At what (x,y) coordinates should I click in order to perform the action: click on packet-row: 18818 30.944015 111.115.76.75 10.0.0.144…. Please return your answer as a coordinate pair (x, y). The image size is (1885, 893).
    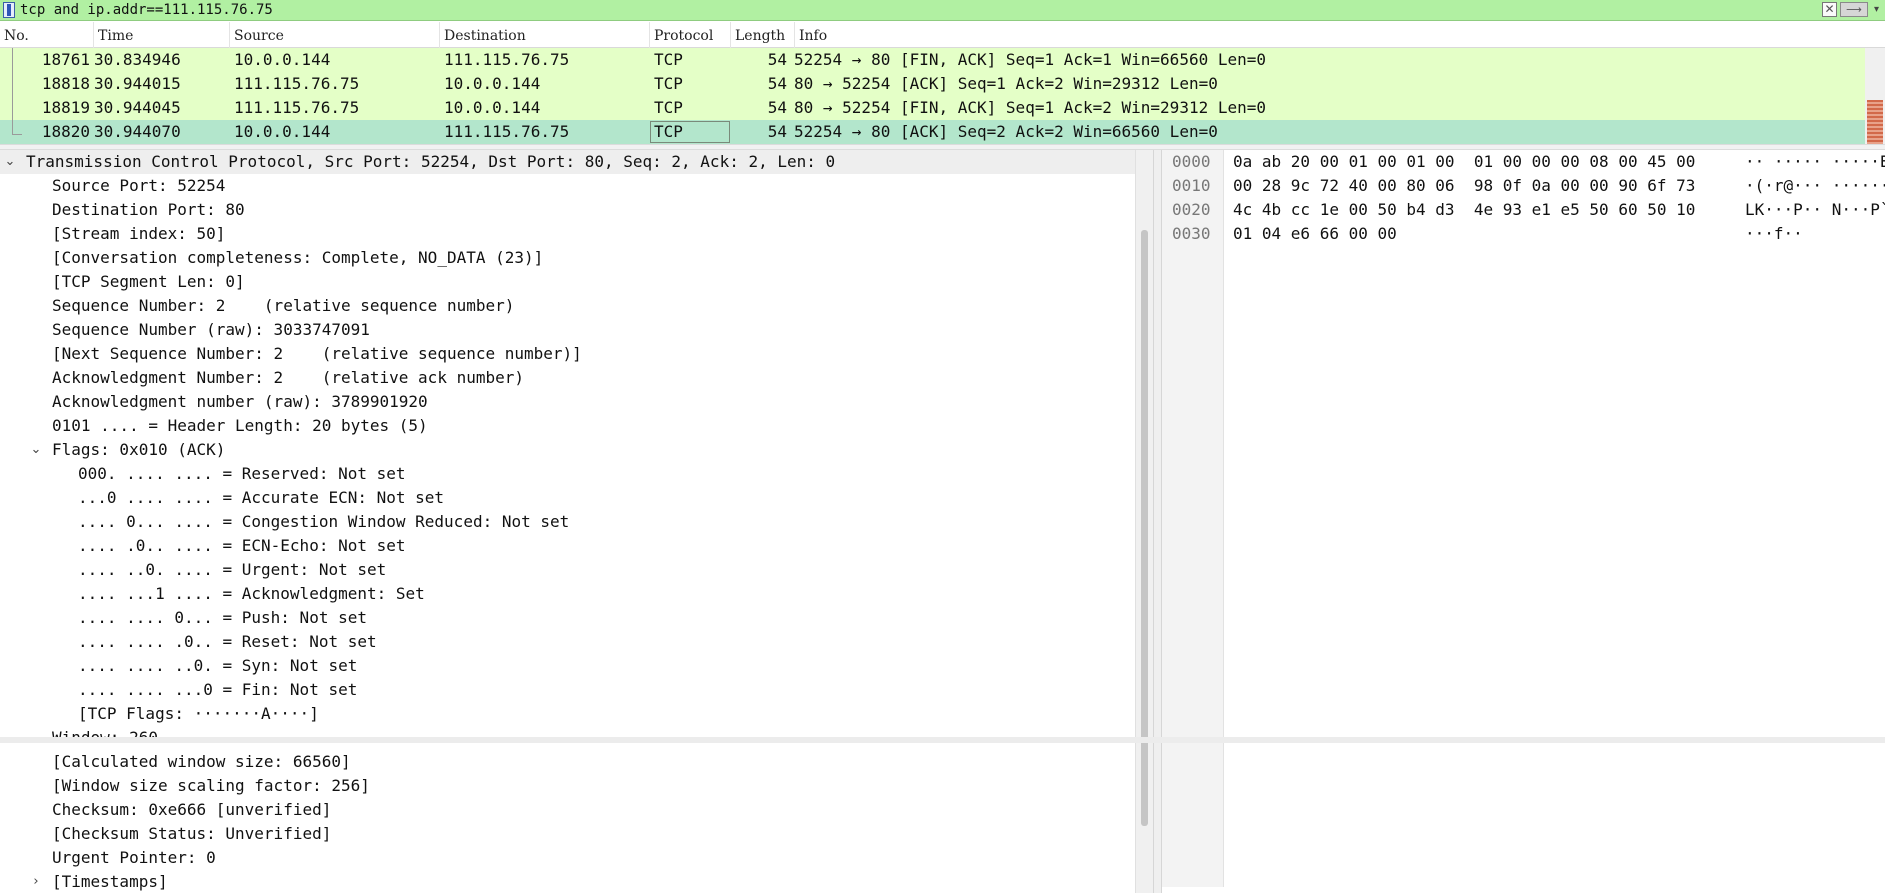
    Looking at the image, I should click on (932, 84).